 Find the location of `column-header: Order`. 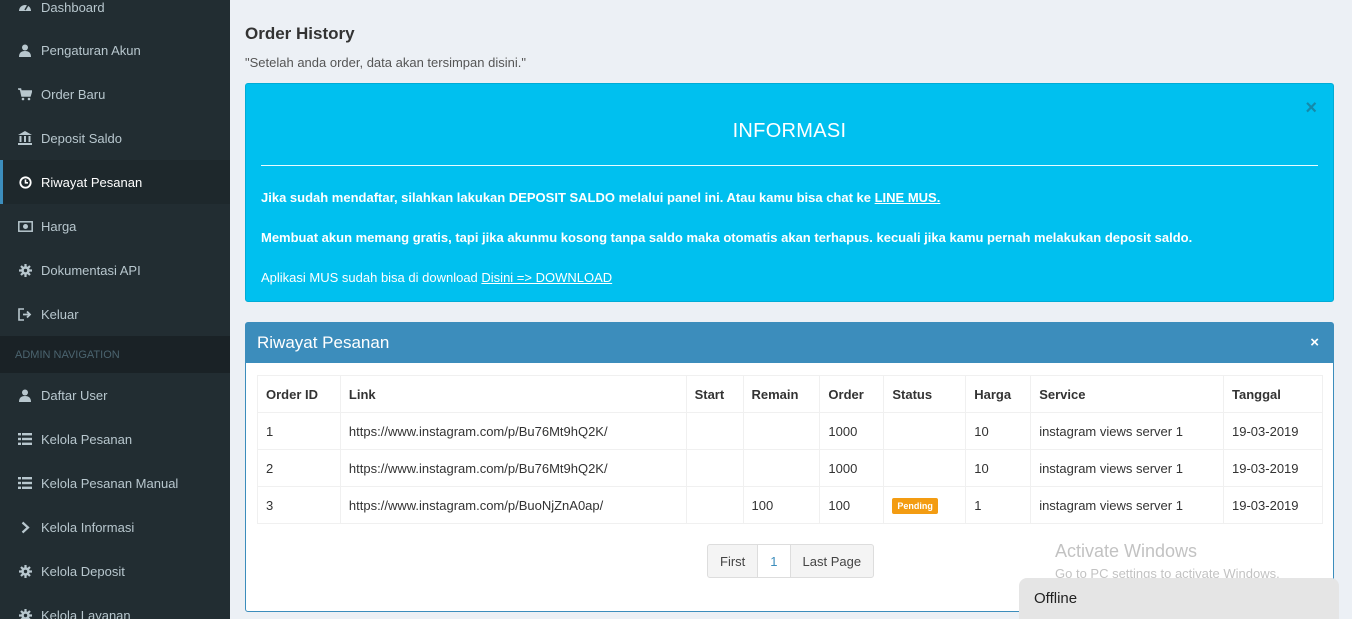

column-header: Order is located at coordinates (852, 394).